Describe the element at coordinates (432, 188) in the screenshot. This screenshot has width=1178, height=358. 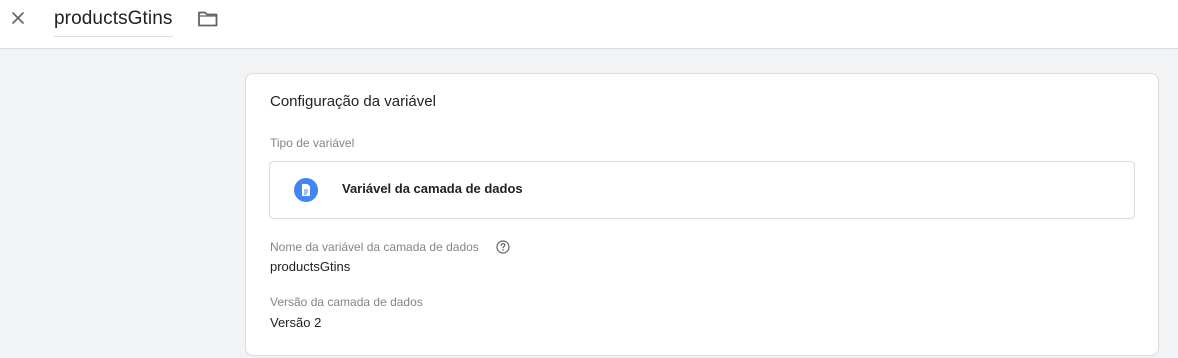
I see `variable-type-name: Variável da camada de dados` at that location.